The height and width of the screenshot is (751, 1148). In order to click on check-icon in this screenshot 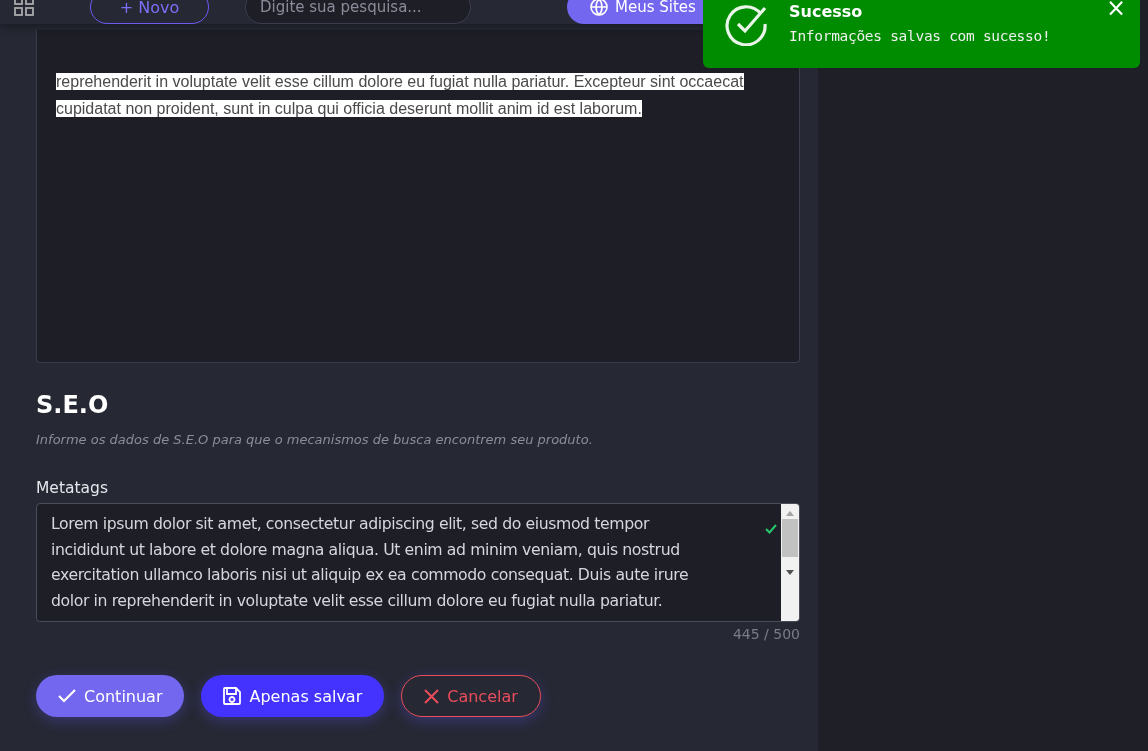, I will do `click(67, 696)`.